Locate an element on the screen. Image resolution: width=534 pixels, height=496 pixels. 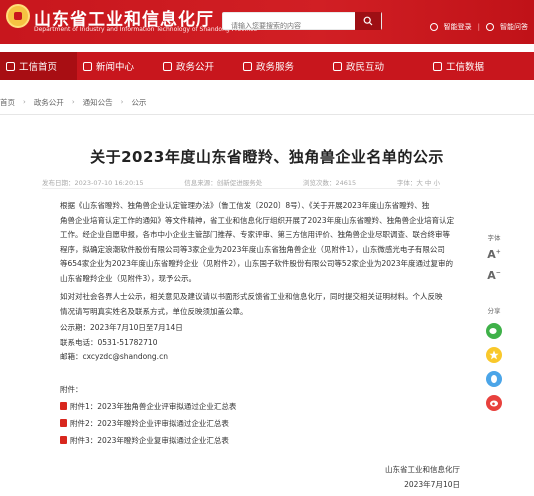
wechat-icon is located at coordinates (493, 331).